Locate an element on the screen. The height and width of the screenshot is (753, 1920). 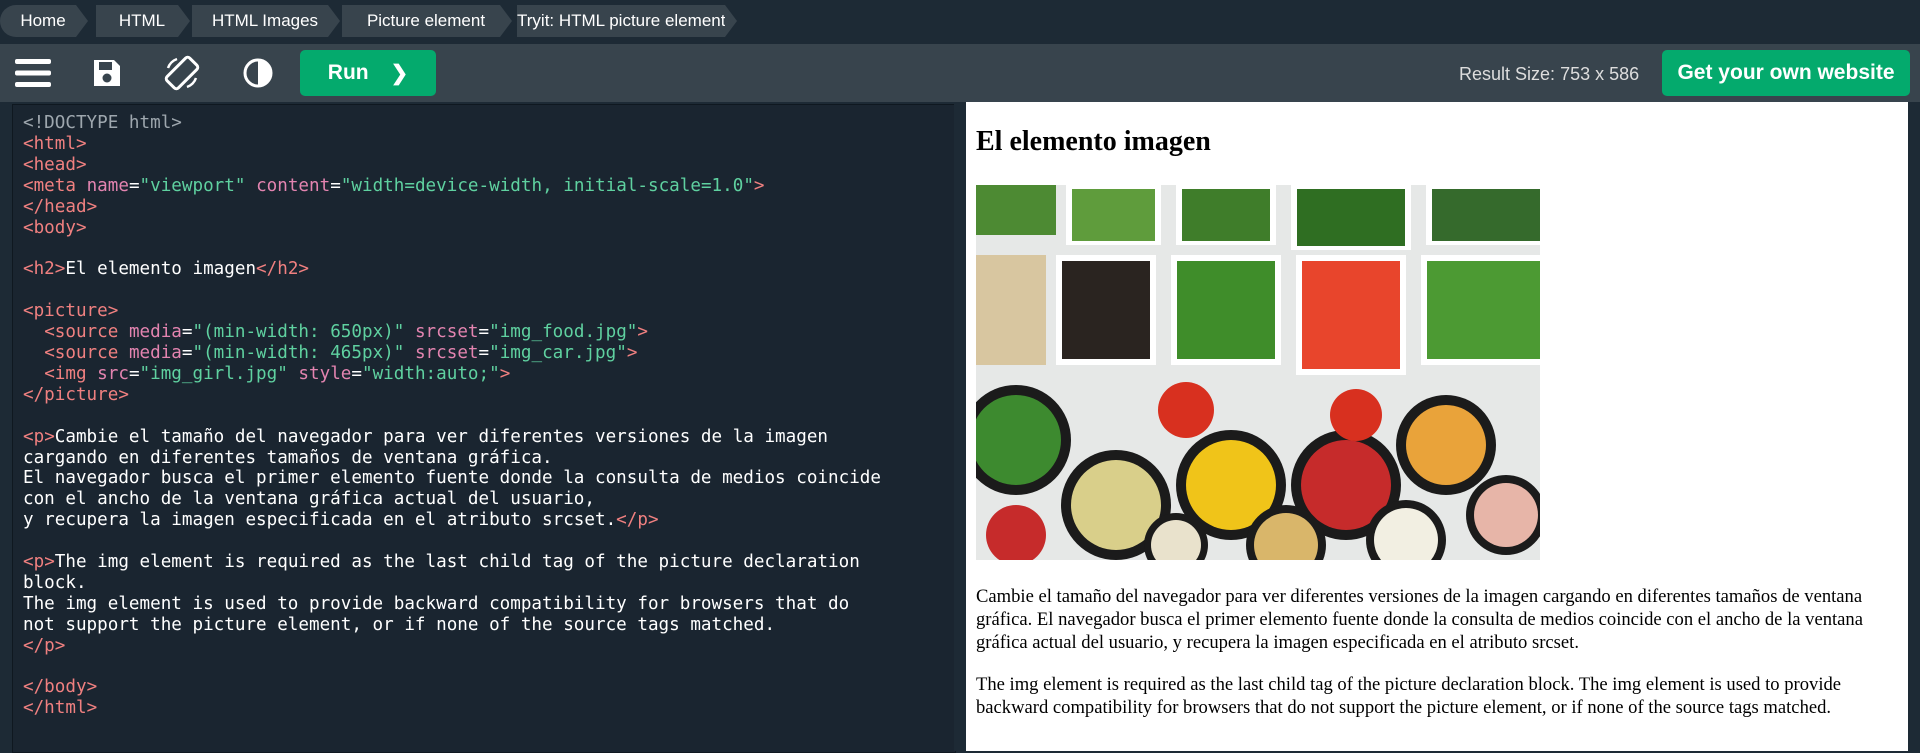
rotate-orientation-icon is located at coordinates (182, 73).